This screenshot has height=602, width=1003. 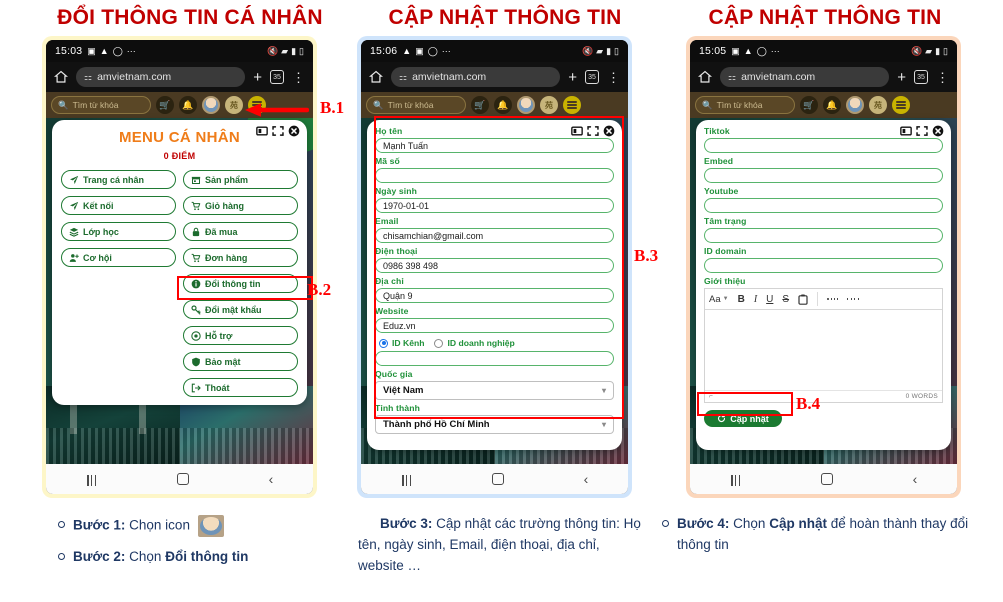 I want to click on field-input-dia-chi: Quận 9, so click(x=494, y=295).